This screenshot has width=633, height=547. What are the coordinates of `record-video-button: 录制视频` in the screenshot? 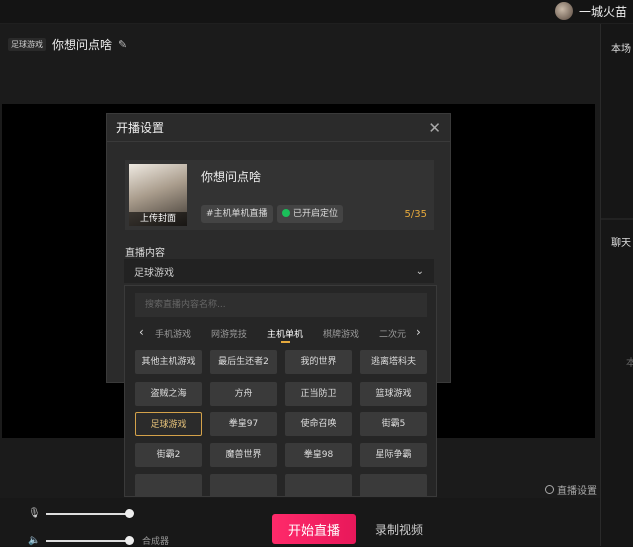 It's located at (399, 529).